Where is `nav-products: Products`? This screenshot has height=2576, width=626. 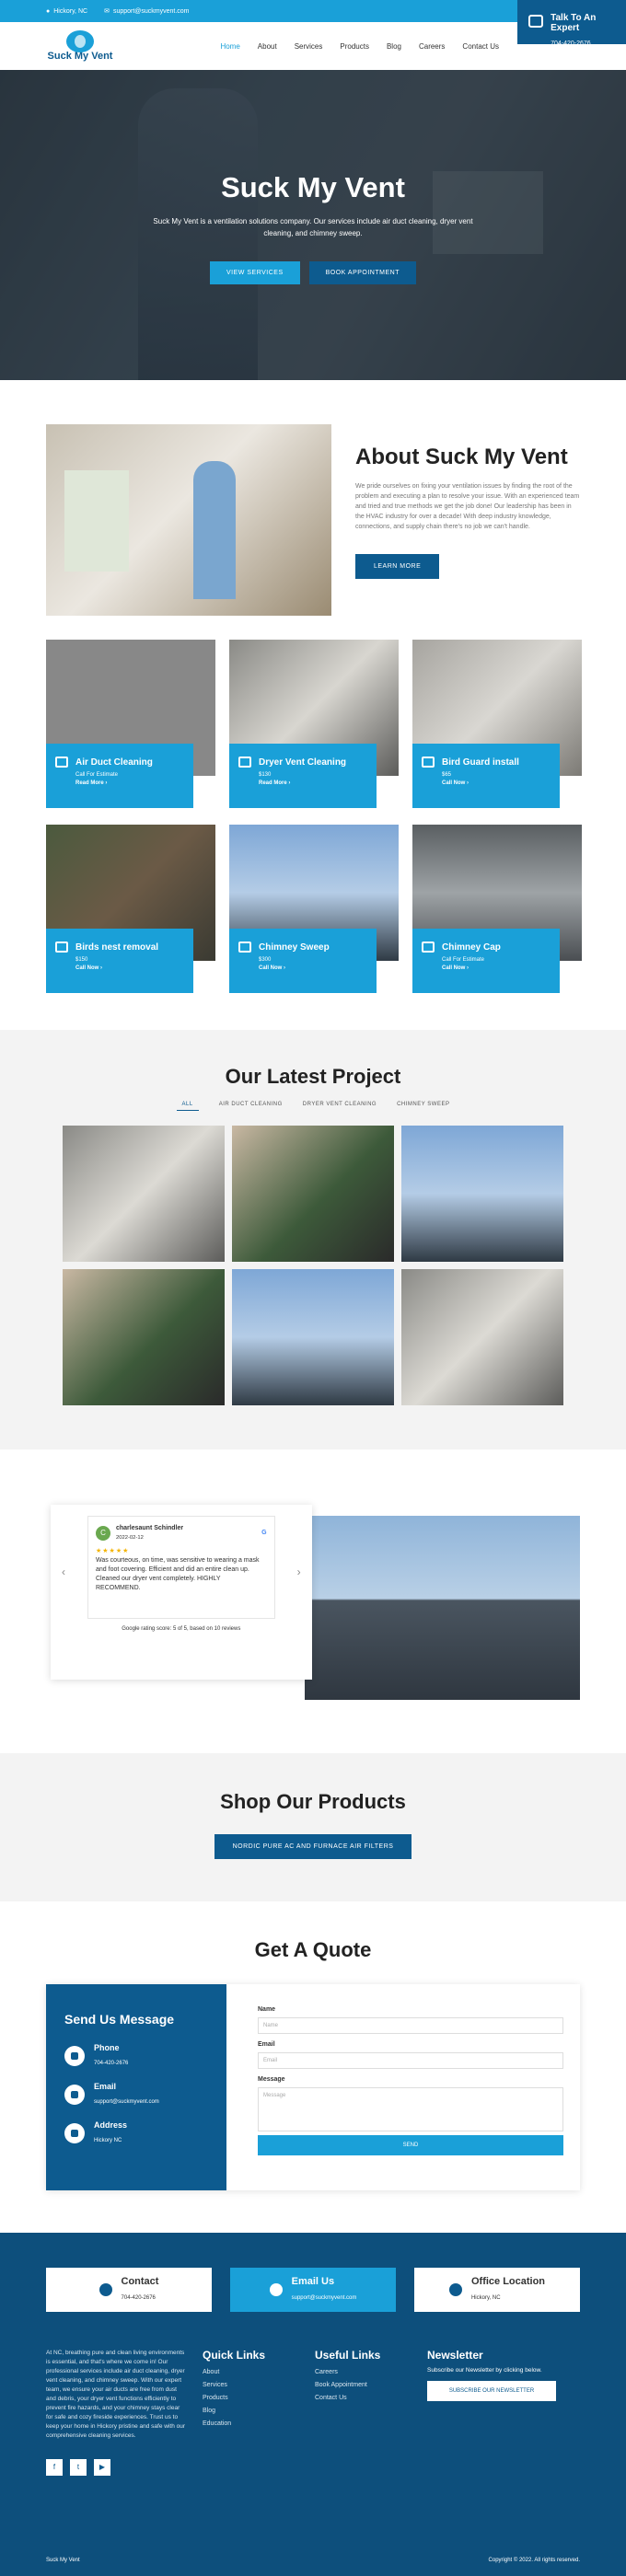 nav-products: Products is located at coordinates (354, 46).